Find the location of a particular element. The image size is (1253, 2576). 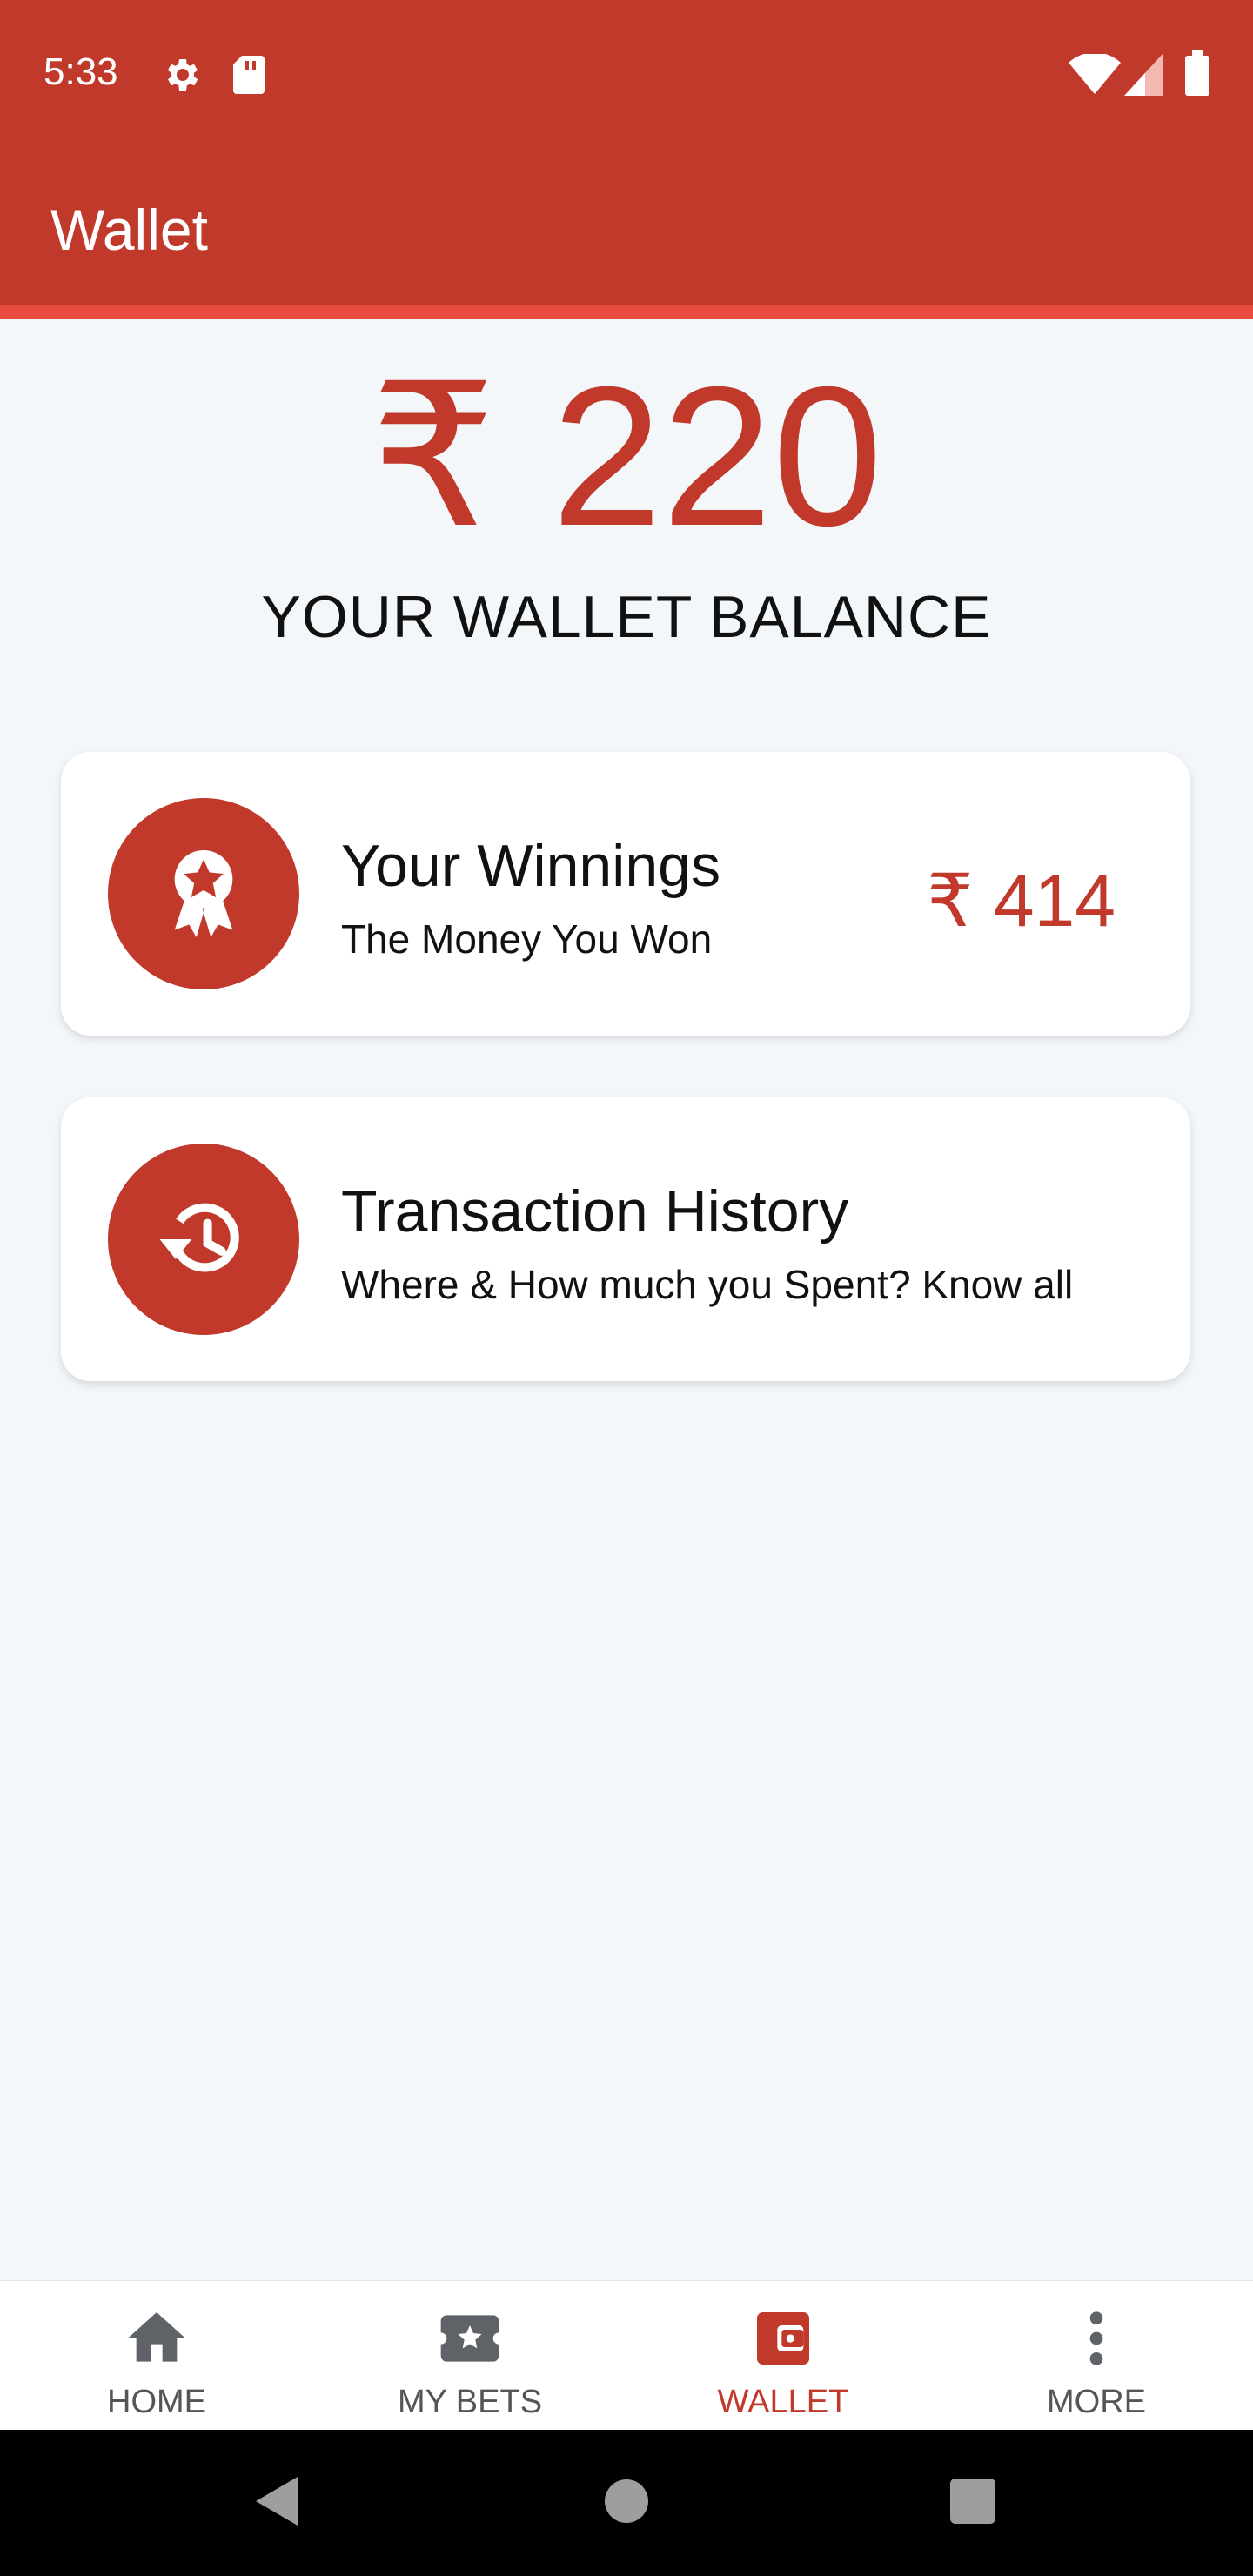

winnings-card: Your Winnings The Money You Won ₹ 414 is located at coordinates (625, 894).